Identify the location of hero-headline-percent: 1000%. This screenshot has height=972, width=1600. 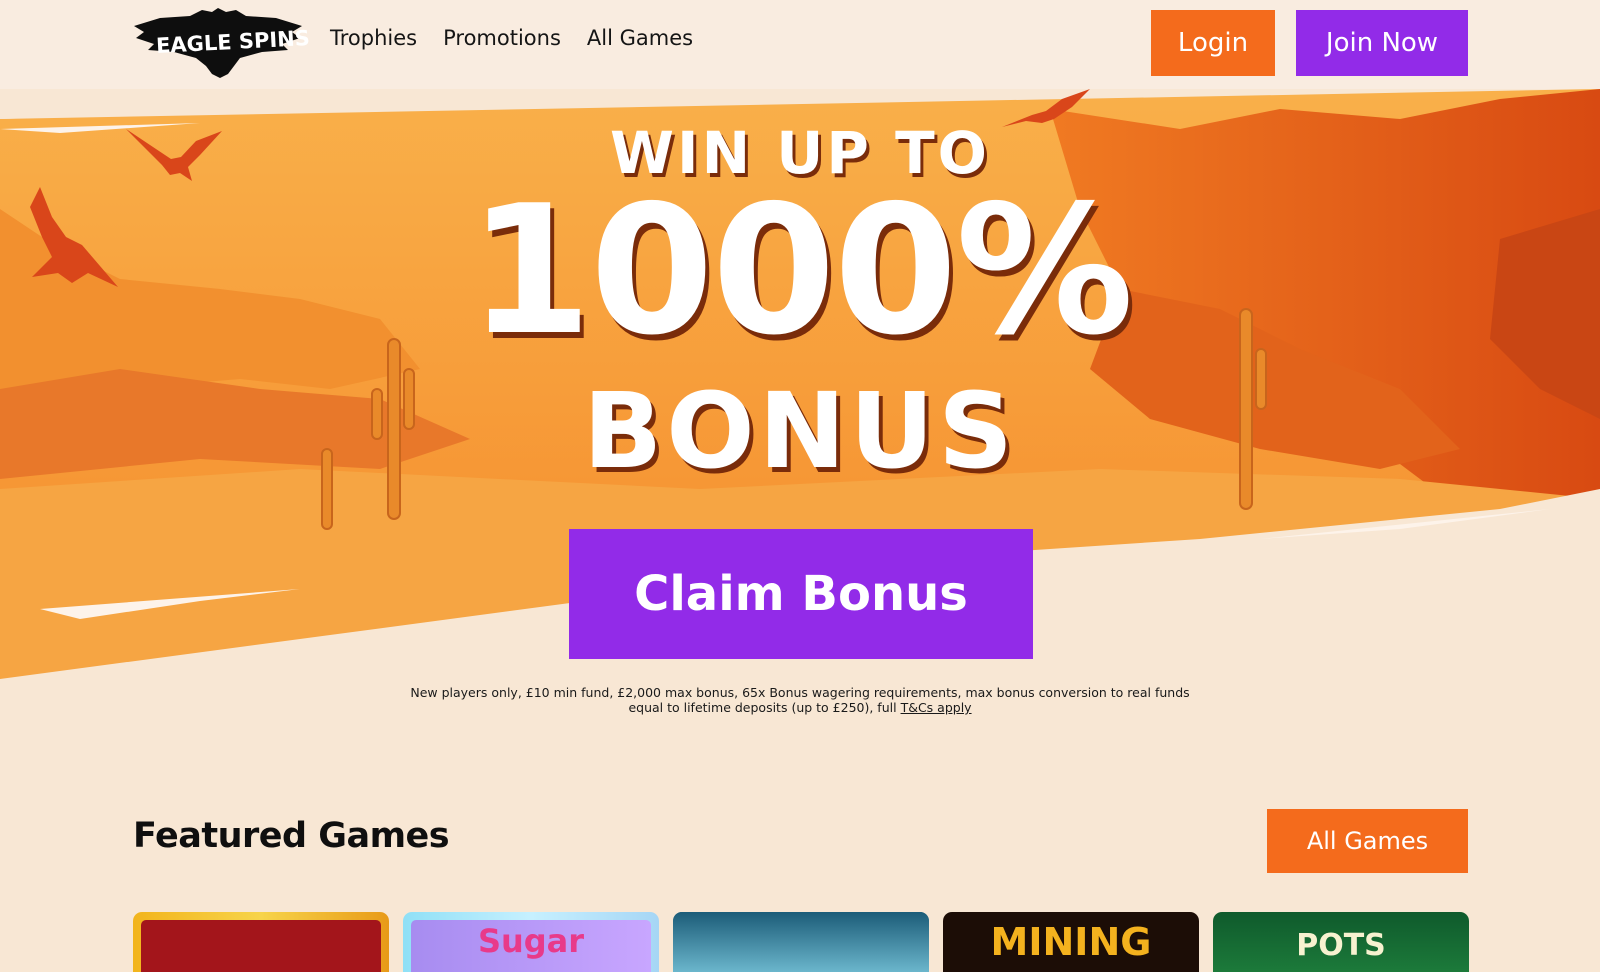
(801, 270).